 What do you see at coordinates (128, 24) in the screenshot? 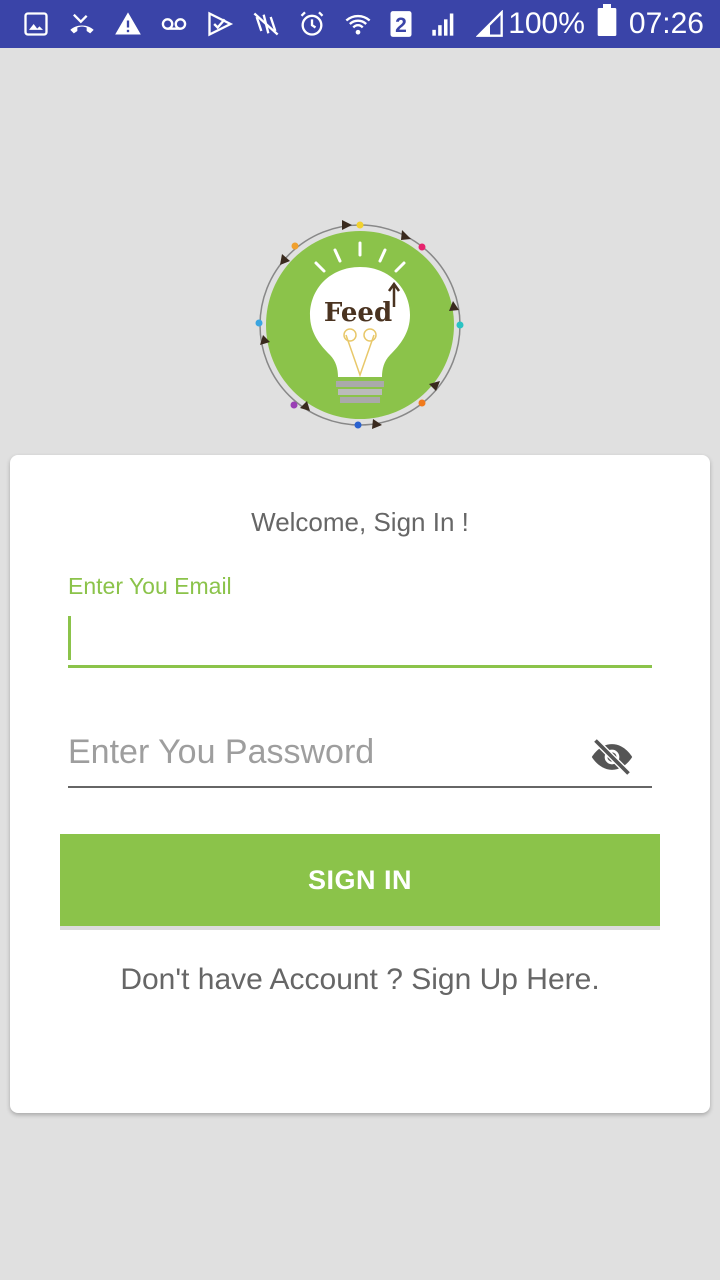
I see `warning-icon` at bounding box center [128, 24].